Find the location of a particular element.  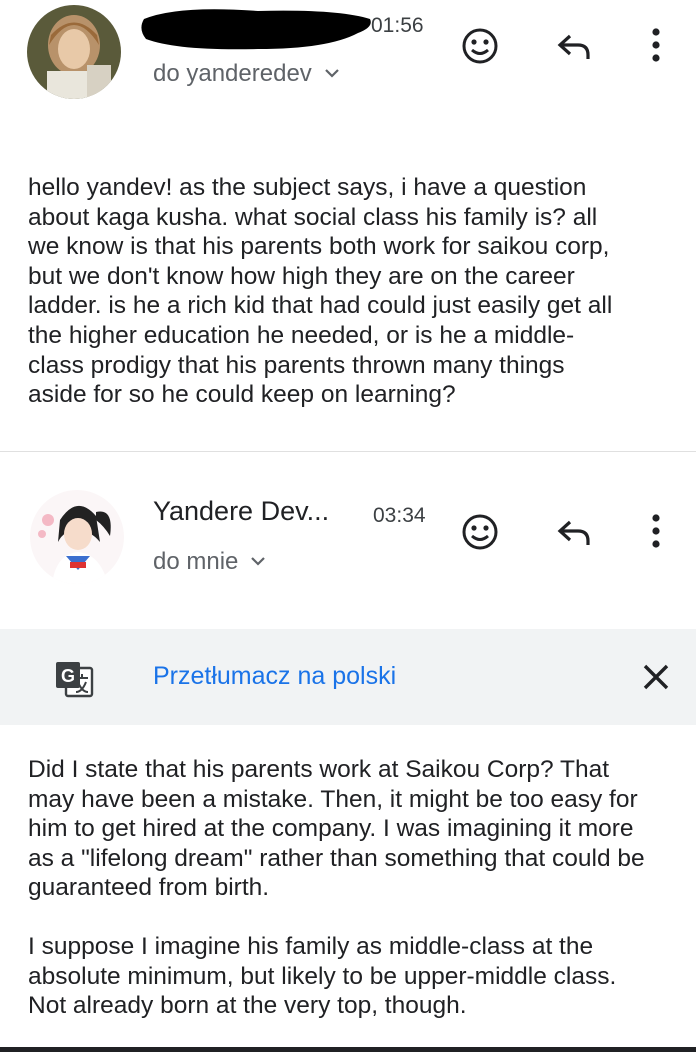

recipient-label: do yanderedev is located at coordinates (232, 73).